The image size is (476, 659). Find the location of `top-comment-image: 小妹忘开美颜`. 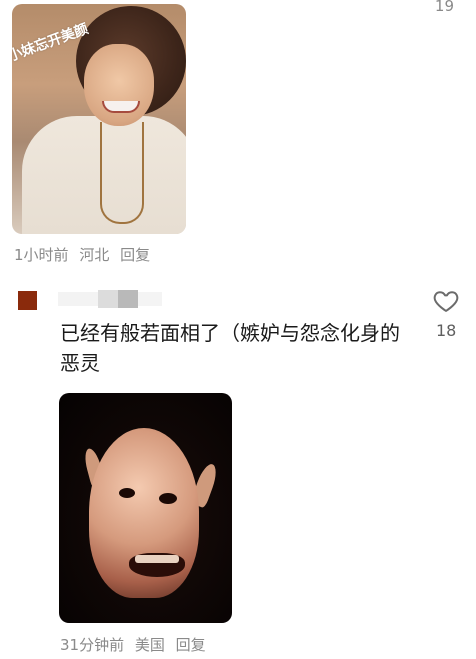

top-comment-image: 小妹忘开美颜 is located at coordinates (99, 119).